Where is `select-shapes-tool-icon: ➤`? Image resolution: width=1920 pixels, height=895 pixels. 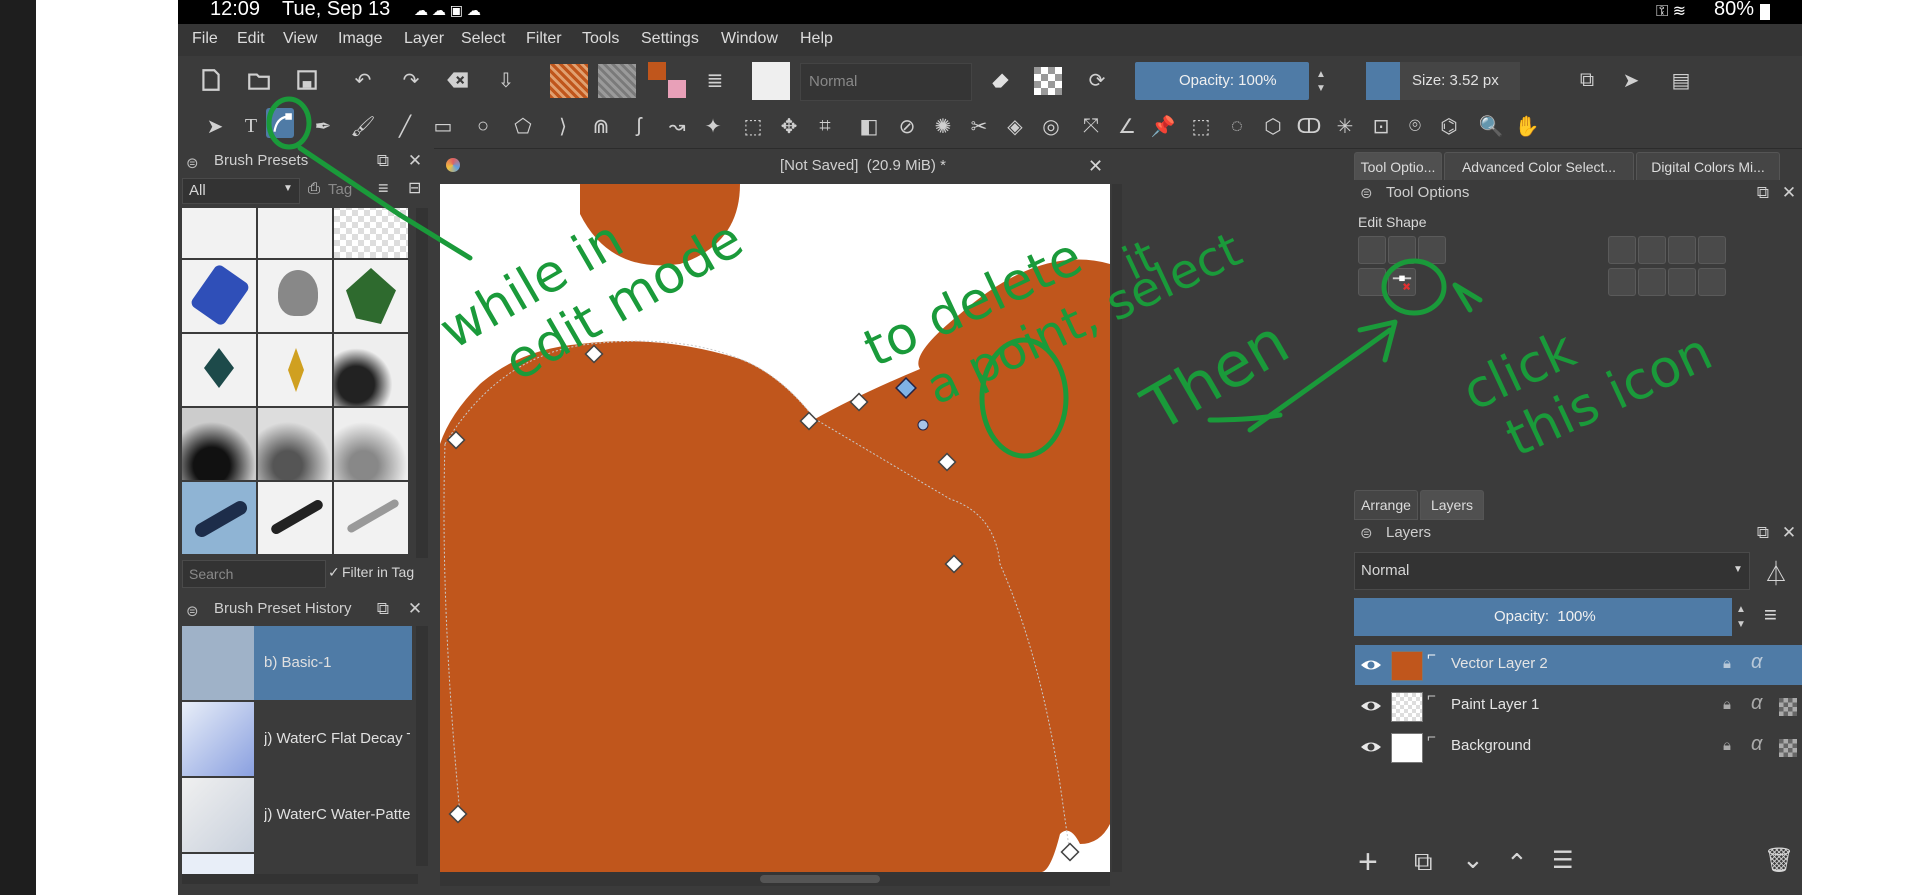 select-shapes-tool-icon: ➤ is located at coordinates (215, 126).